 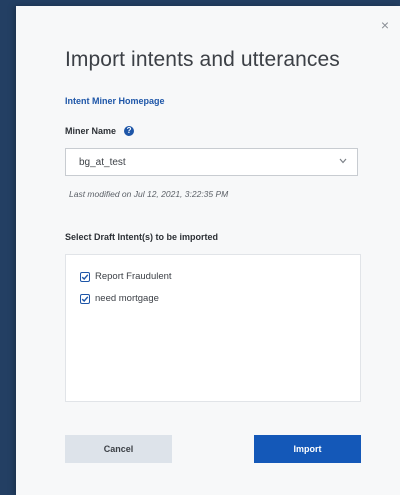 I want to click on miner-name-label: Miner Name ?, so click(x=100, y=131).